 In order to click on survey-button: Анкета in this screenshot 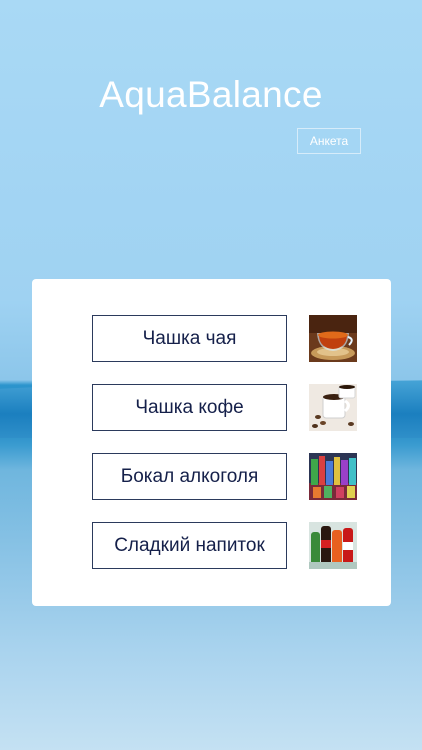, I will do `click(329, 141)`.